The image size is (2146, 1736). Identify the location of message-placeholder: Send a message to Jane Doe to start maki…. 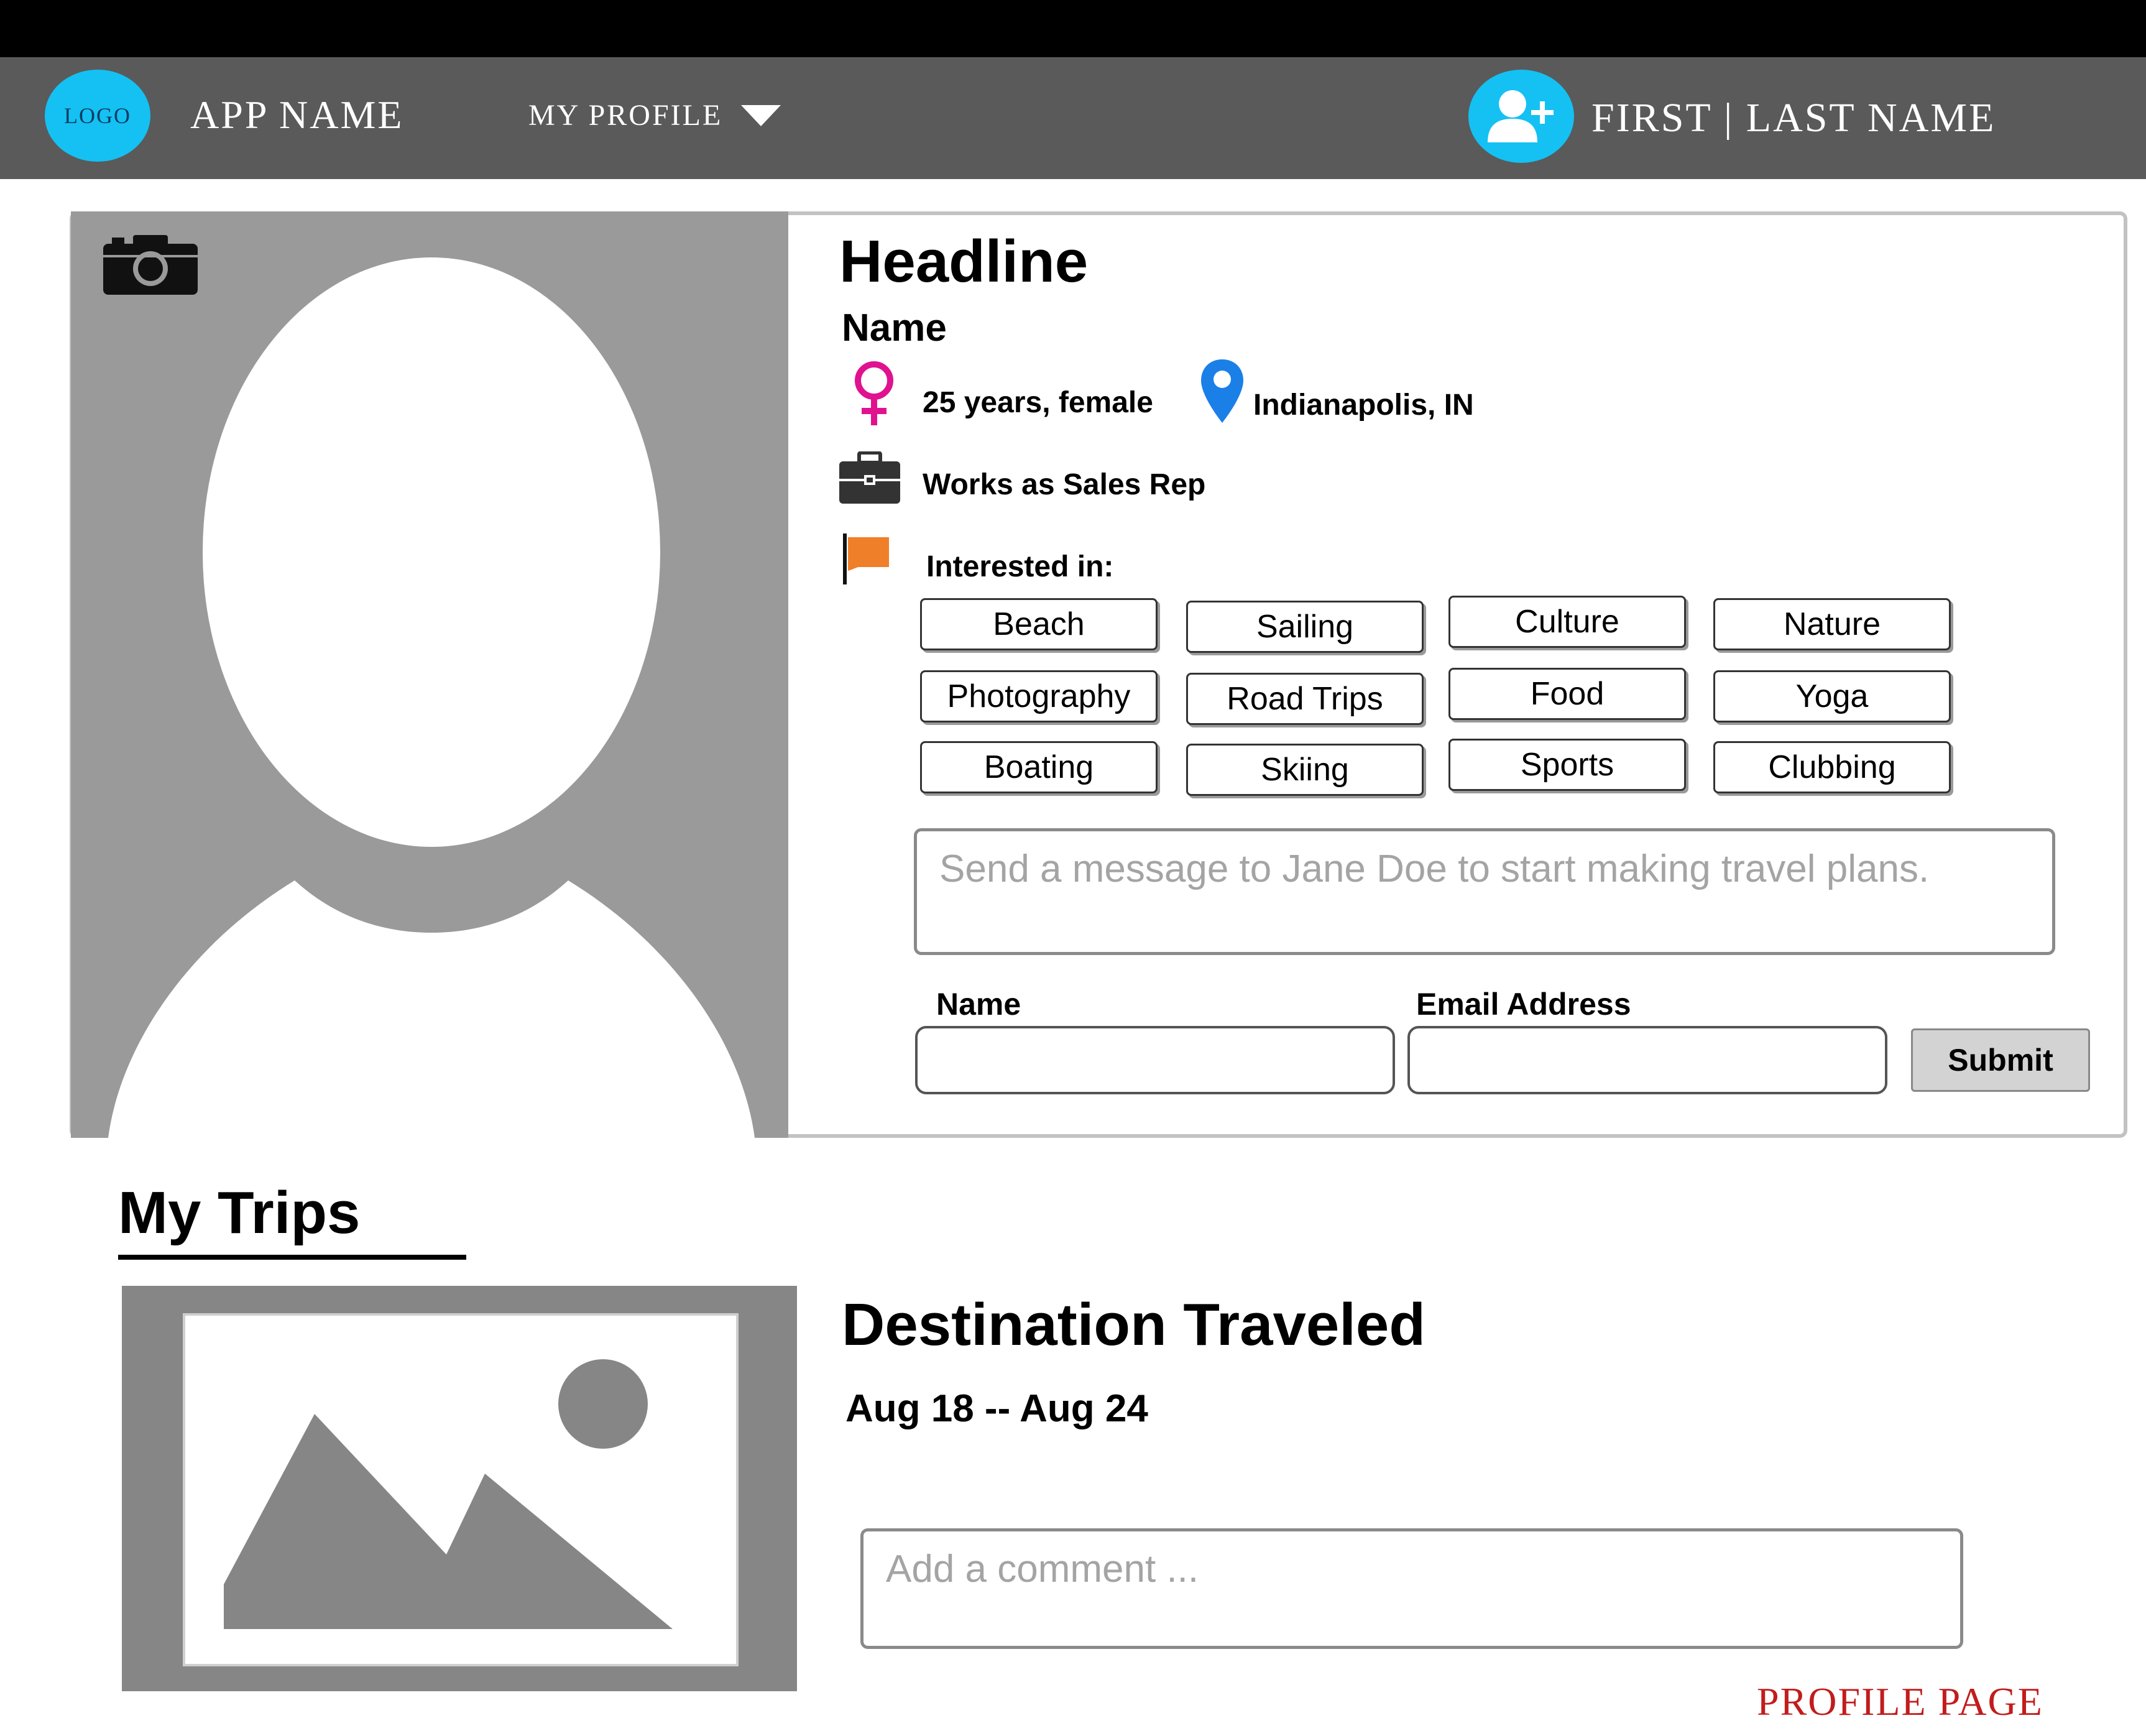
(1434, 868).